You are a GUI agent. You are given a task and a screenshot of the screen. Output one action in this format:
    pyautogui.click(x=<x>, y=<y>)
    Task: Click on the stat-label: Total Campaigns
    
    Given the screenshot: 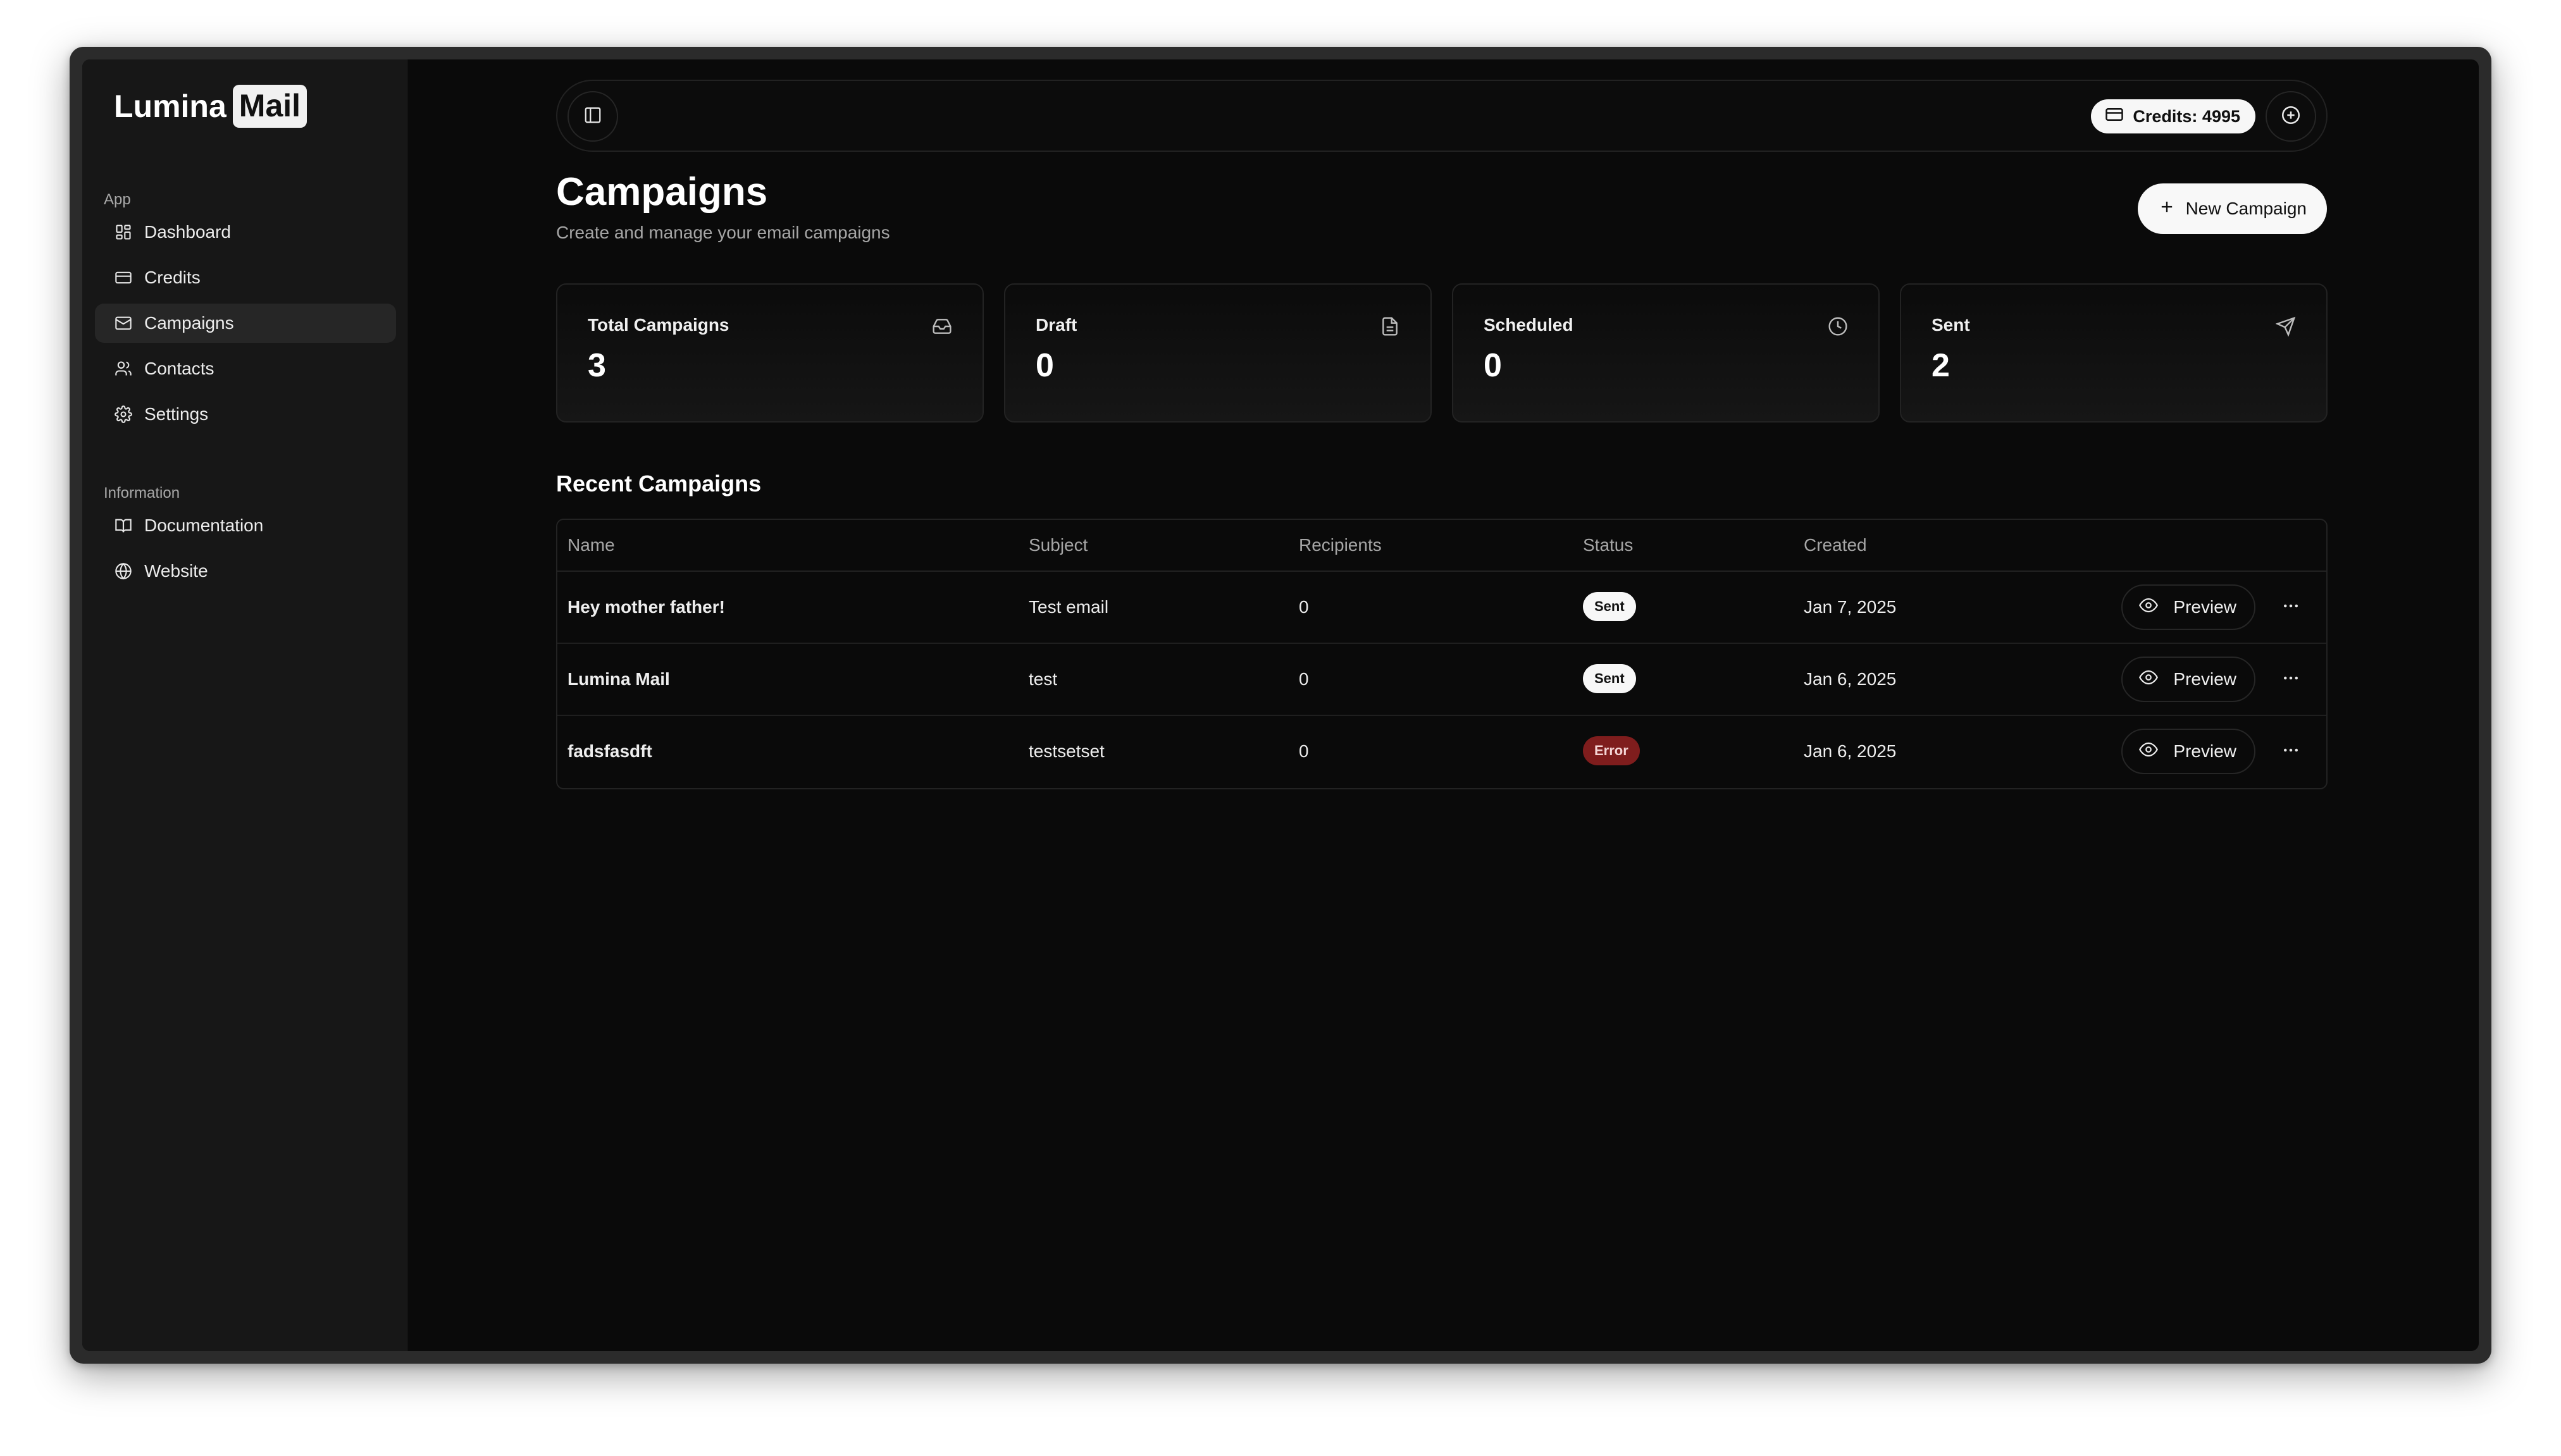 What is the action you would take?
    pyautogui.click(x=658, y=325)
    